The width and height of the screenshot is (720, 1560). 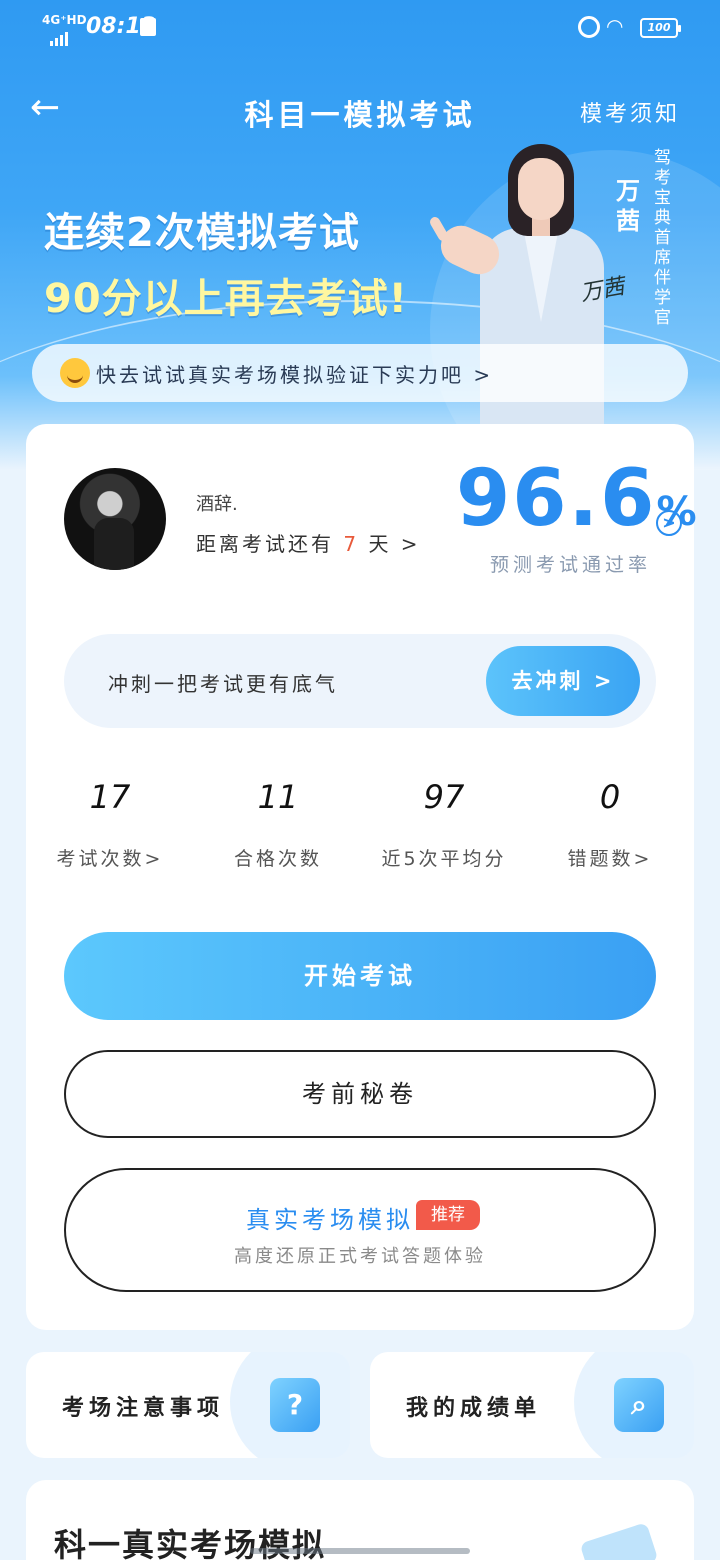 What do you see at coordinates (277, 859) in the screenshot?
I see `stat-label: 合格次数` at bounding box center [277, 859].